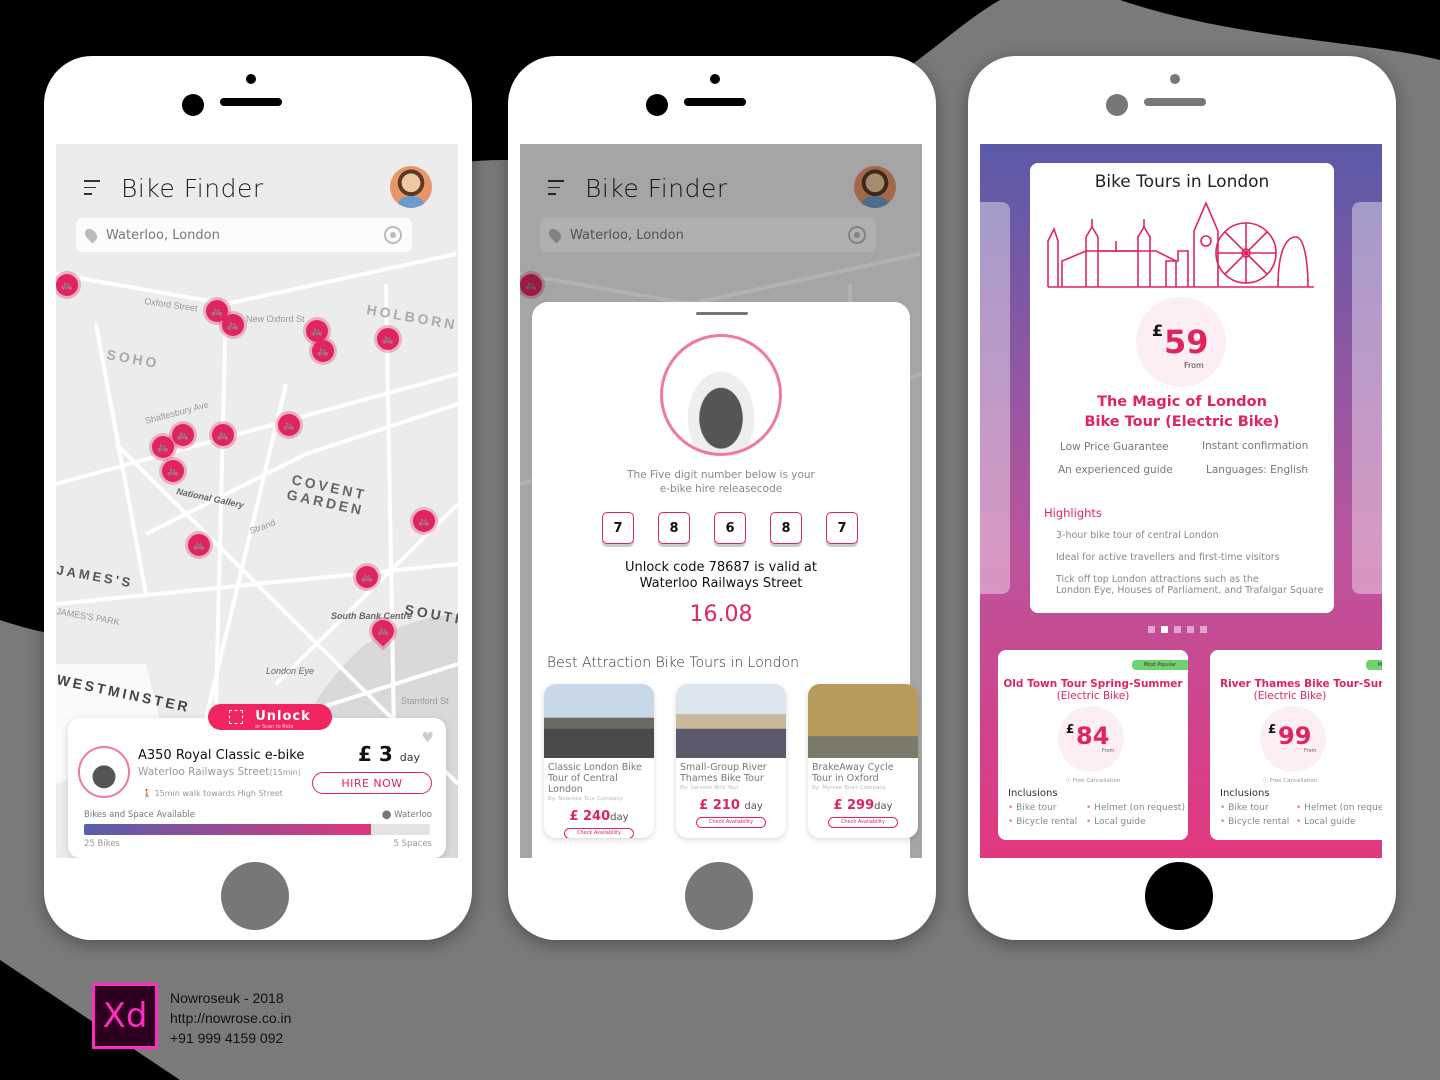  I want to click on release-text-line1: The Five digit number below is your, so click(721, 475).